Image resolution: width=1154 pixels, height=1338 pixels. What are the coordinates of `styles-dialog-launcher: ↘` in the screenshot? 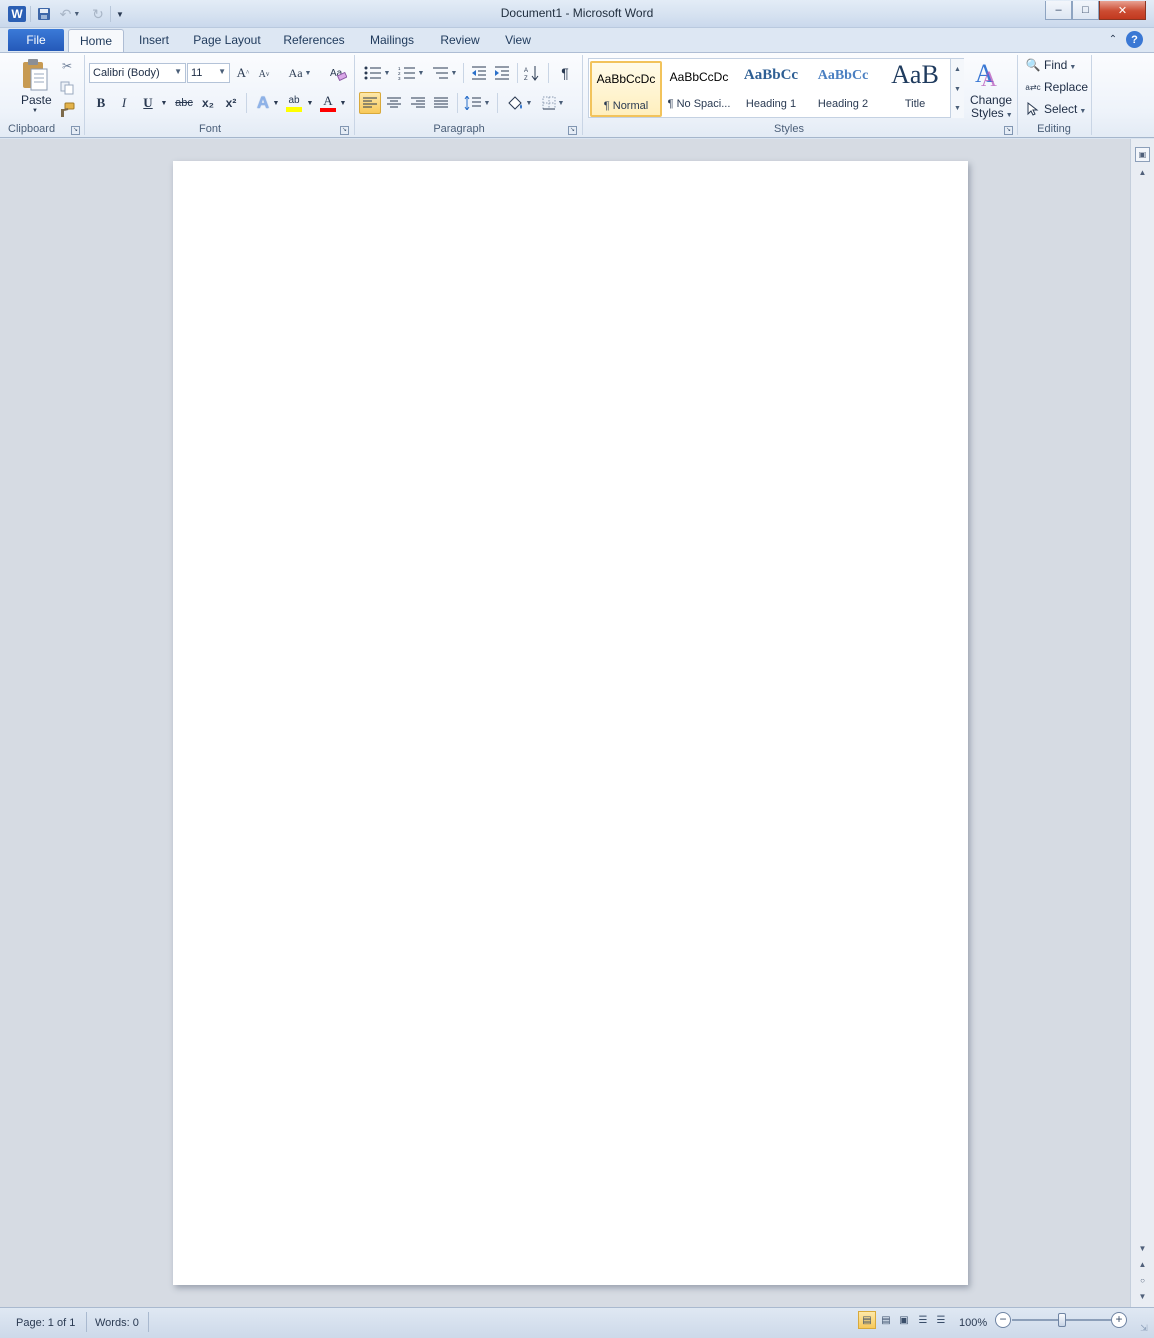 It's located at (1008, 130).